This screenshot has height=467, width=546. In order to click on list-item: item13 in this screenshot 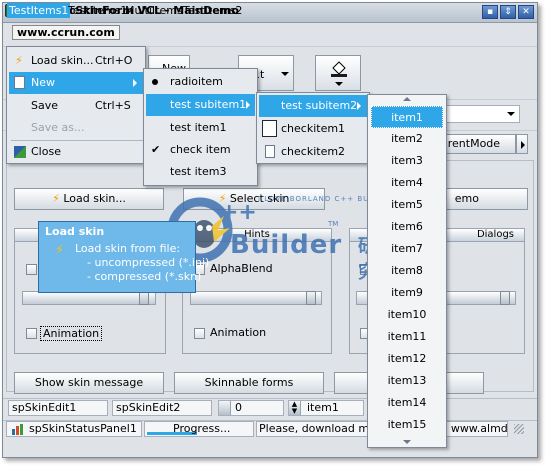, I will do `click(407, 381)`.